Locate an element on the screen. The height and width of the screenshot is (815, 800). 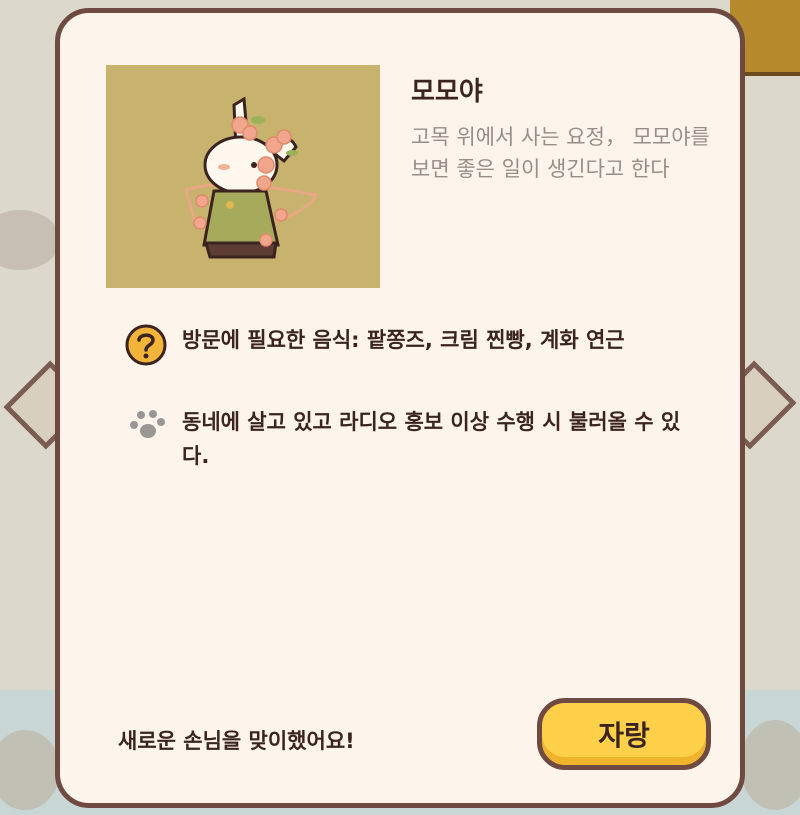
visit-condition-row: 동네에 살고 있고 라디오 홍보 이상 수행 시 불러올 수 있다. is located at coordinates (403, 439).